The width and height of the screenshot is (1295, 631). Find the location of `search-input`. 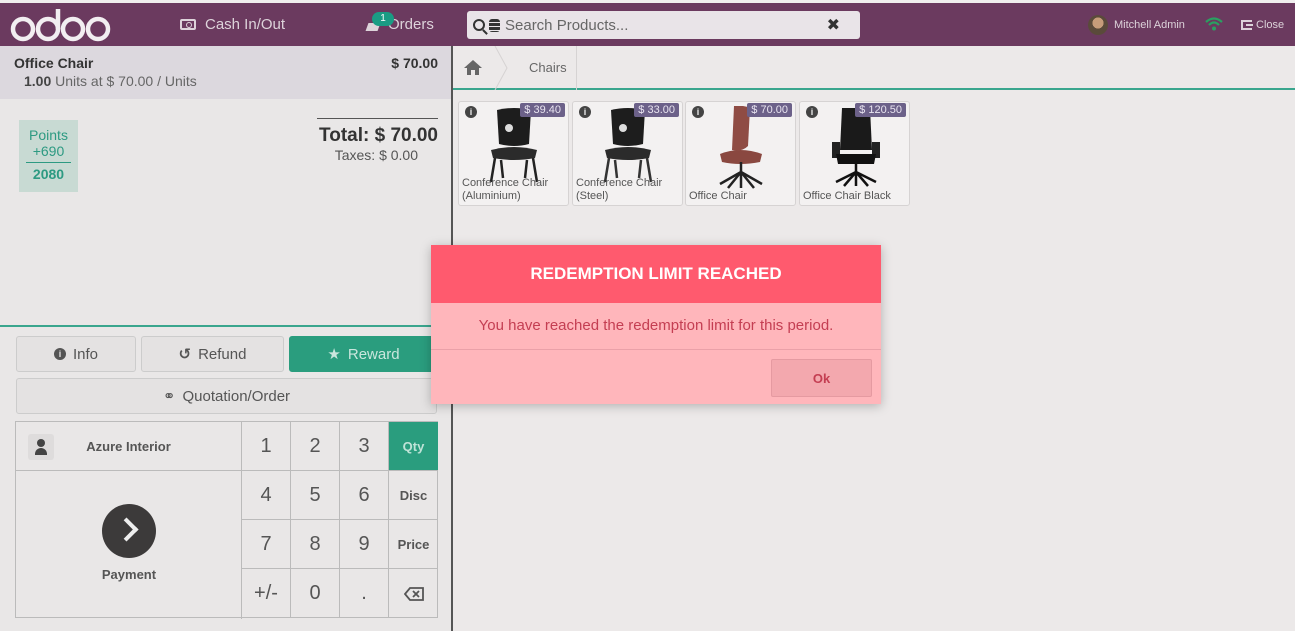

search-input is located at coordinates (663, 25).